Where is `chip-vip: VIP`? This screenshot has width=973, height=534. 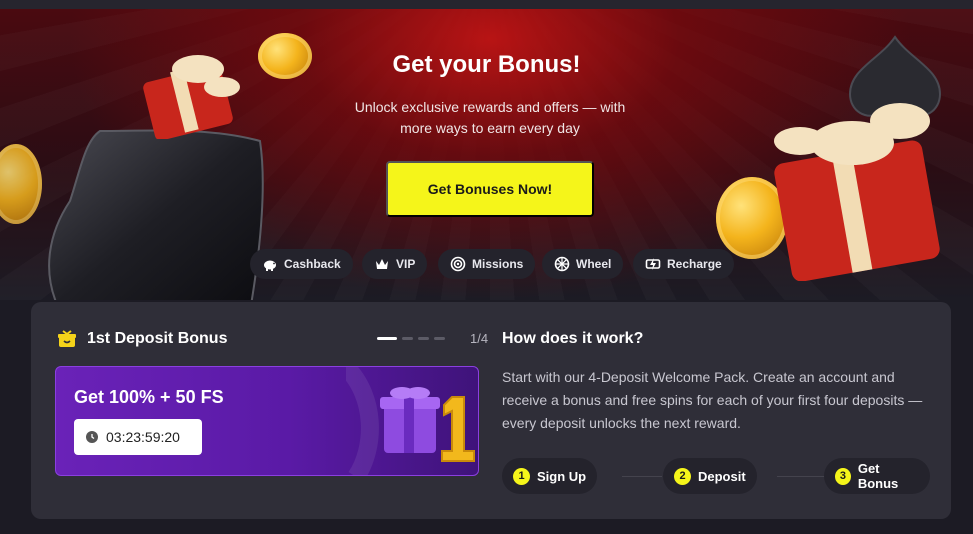 chip-vip: VIP is located at coordinates (395, 264).